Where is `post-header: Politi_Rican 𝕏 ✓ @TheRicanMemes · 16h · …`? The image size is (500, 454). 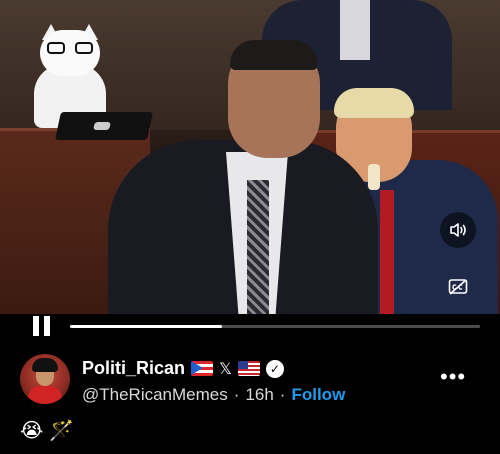
post-header: Politi_Rican 𝕏 ✓ @TheRicanMemes · 16h · … is located at coordinates (250, 382).